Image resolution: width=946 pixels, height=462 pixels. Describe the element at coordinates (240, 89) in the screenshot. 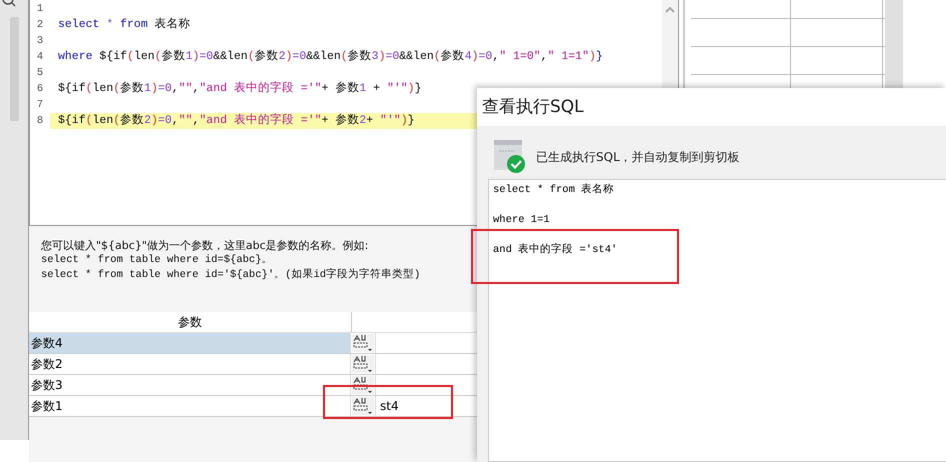

I see `code-line: ${if(len(参数1)=0,"","and 表中的字段 ='"+ 参数1 + "'")}` at that location.